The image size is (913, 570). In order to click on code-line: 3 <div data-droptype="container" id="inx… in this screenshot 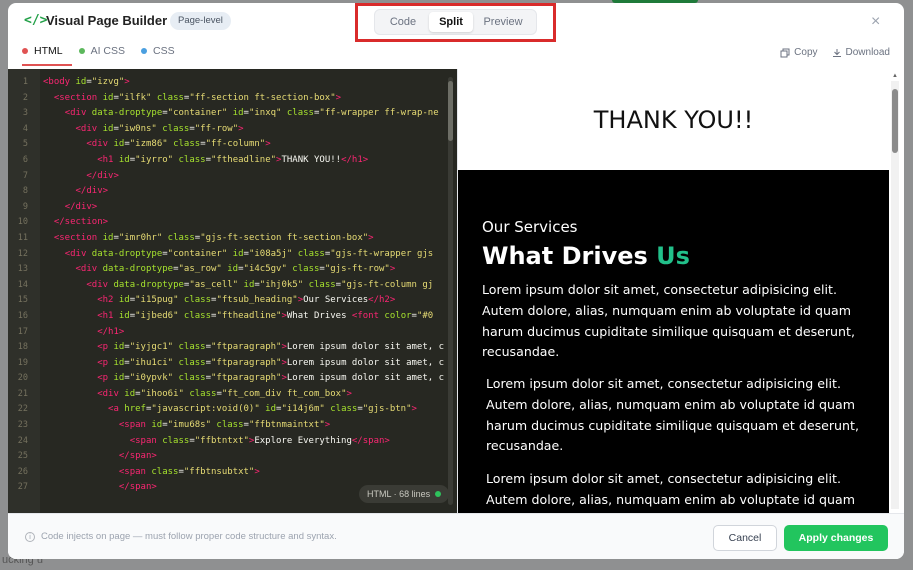, I will do `click(228, 114)`.